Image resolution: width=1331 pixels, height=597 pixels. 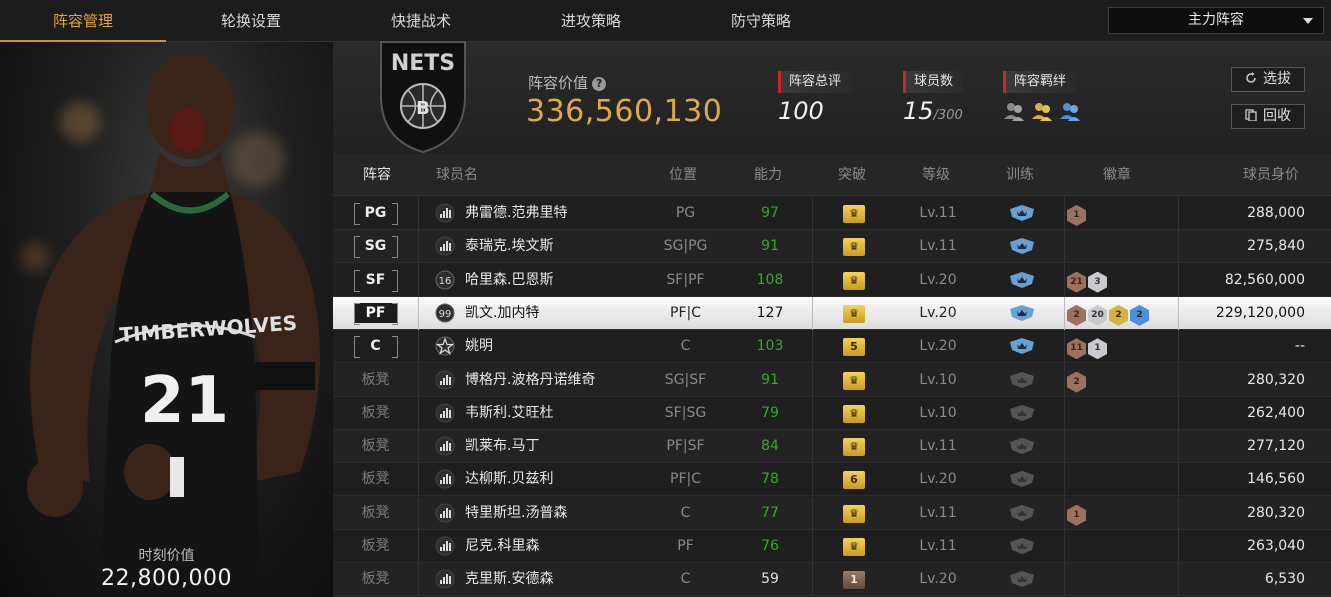 I want to click on lineup-select-dropdown: 主力阵容, so click(x=1216, y=20).